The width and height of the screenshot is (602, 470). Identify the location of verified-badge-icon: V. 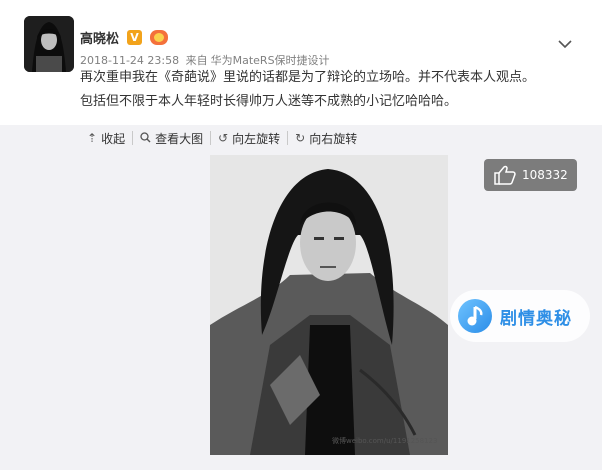
(135, 37).